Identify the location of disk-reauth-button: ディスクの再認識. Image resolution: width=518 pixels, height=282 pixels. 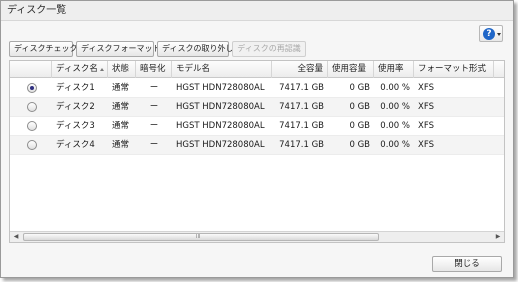
(269, 49).